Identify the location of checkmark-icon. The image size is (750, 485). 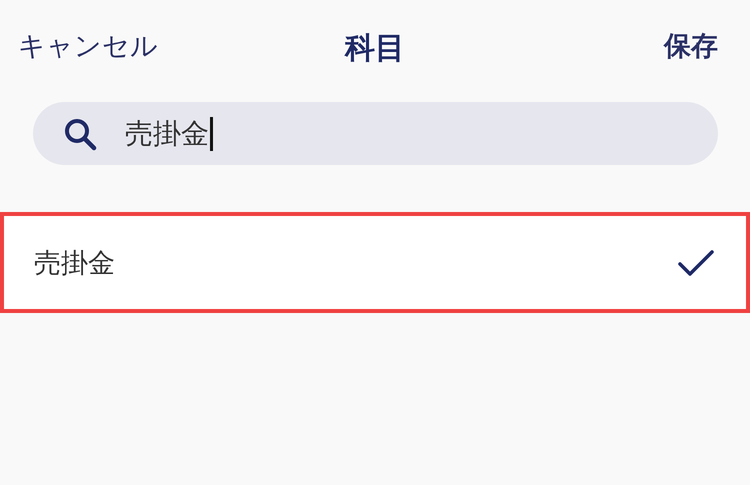
(696, 262).